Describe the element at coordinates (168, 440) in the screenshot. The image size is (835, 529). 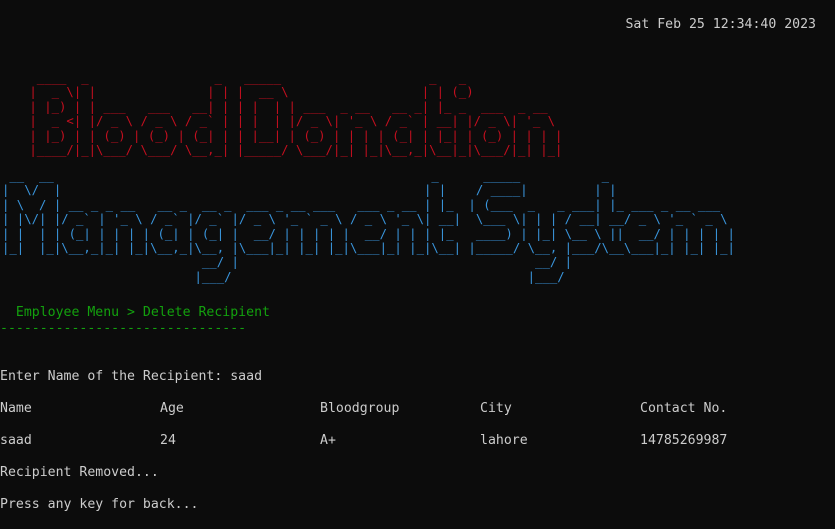
I see `cell-age: 24` at that location.